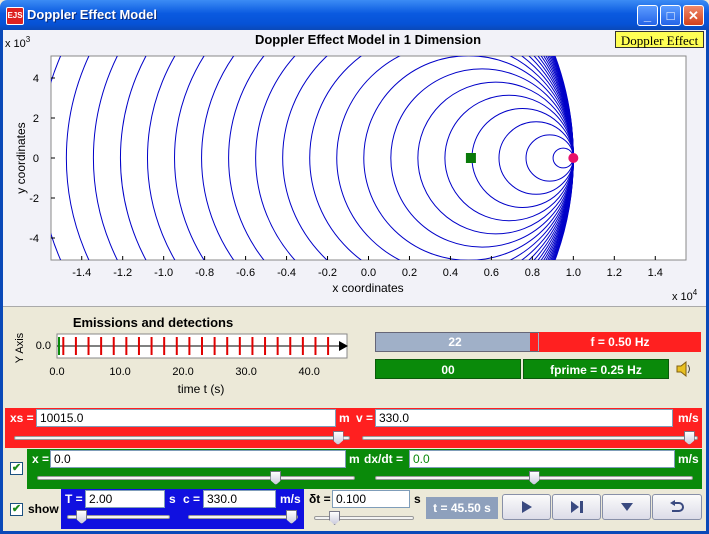 The height and width of the screenshot is (534, 709). Describe the element at coordinates (41, 459) in the screenshot. I see `x-label: x =` at that location.